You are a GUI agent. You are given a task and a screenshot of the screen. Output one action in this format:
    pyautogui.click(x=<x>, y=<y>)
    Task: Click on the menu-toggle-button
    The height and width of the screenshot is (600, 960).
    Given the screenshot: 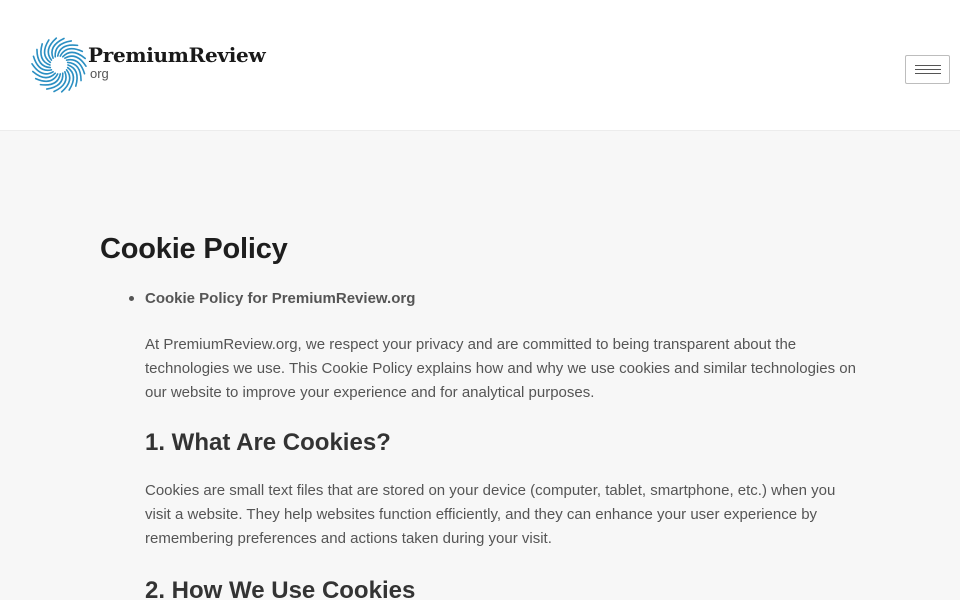 What is the action you would take?
    pyautogui.click(x=927, y=69)
    